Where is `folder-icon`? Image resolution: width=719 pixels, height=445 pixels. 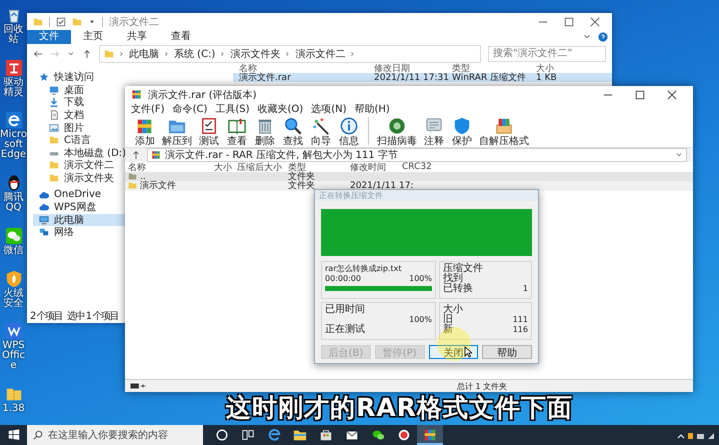
folder-icon is located at coordinates (300, 435).